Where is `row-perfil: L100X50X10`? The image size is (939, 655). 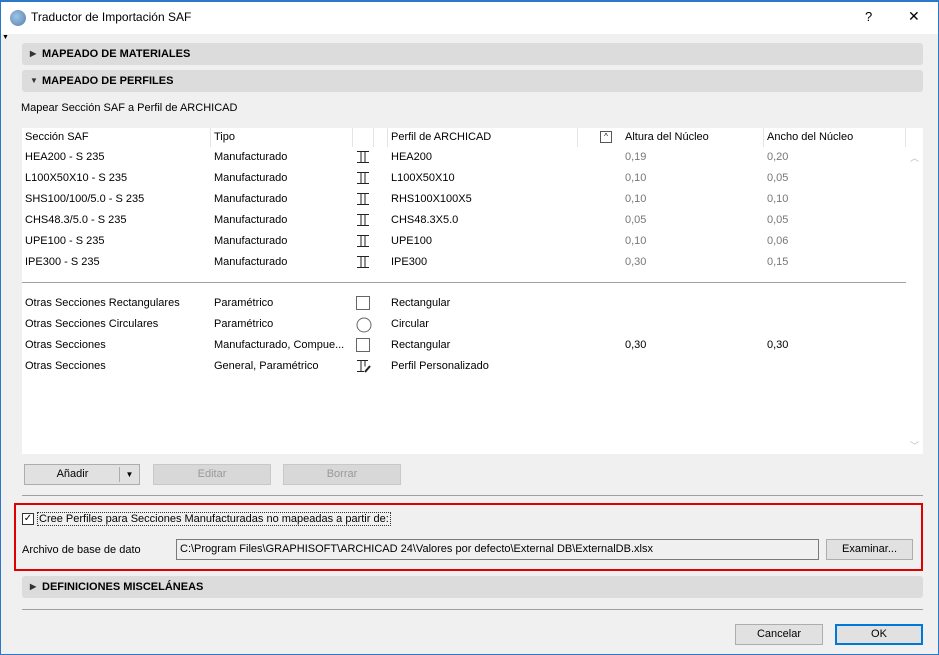
row-perfil: L100X50X10 is located at coordinates (423, 178).